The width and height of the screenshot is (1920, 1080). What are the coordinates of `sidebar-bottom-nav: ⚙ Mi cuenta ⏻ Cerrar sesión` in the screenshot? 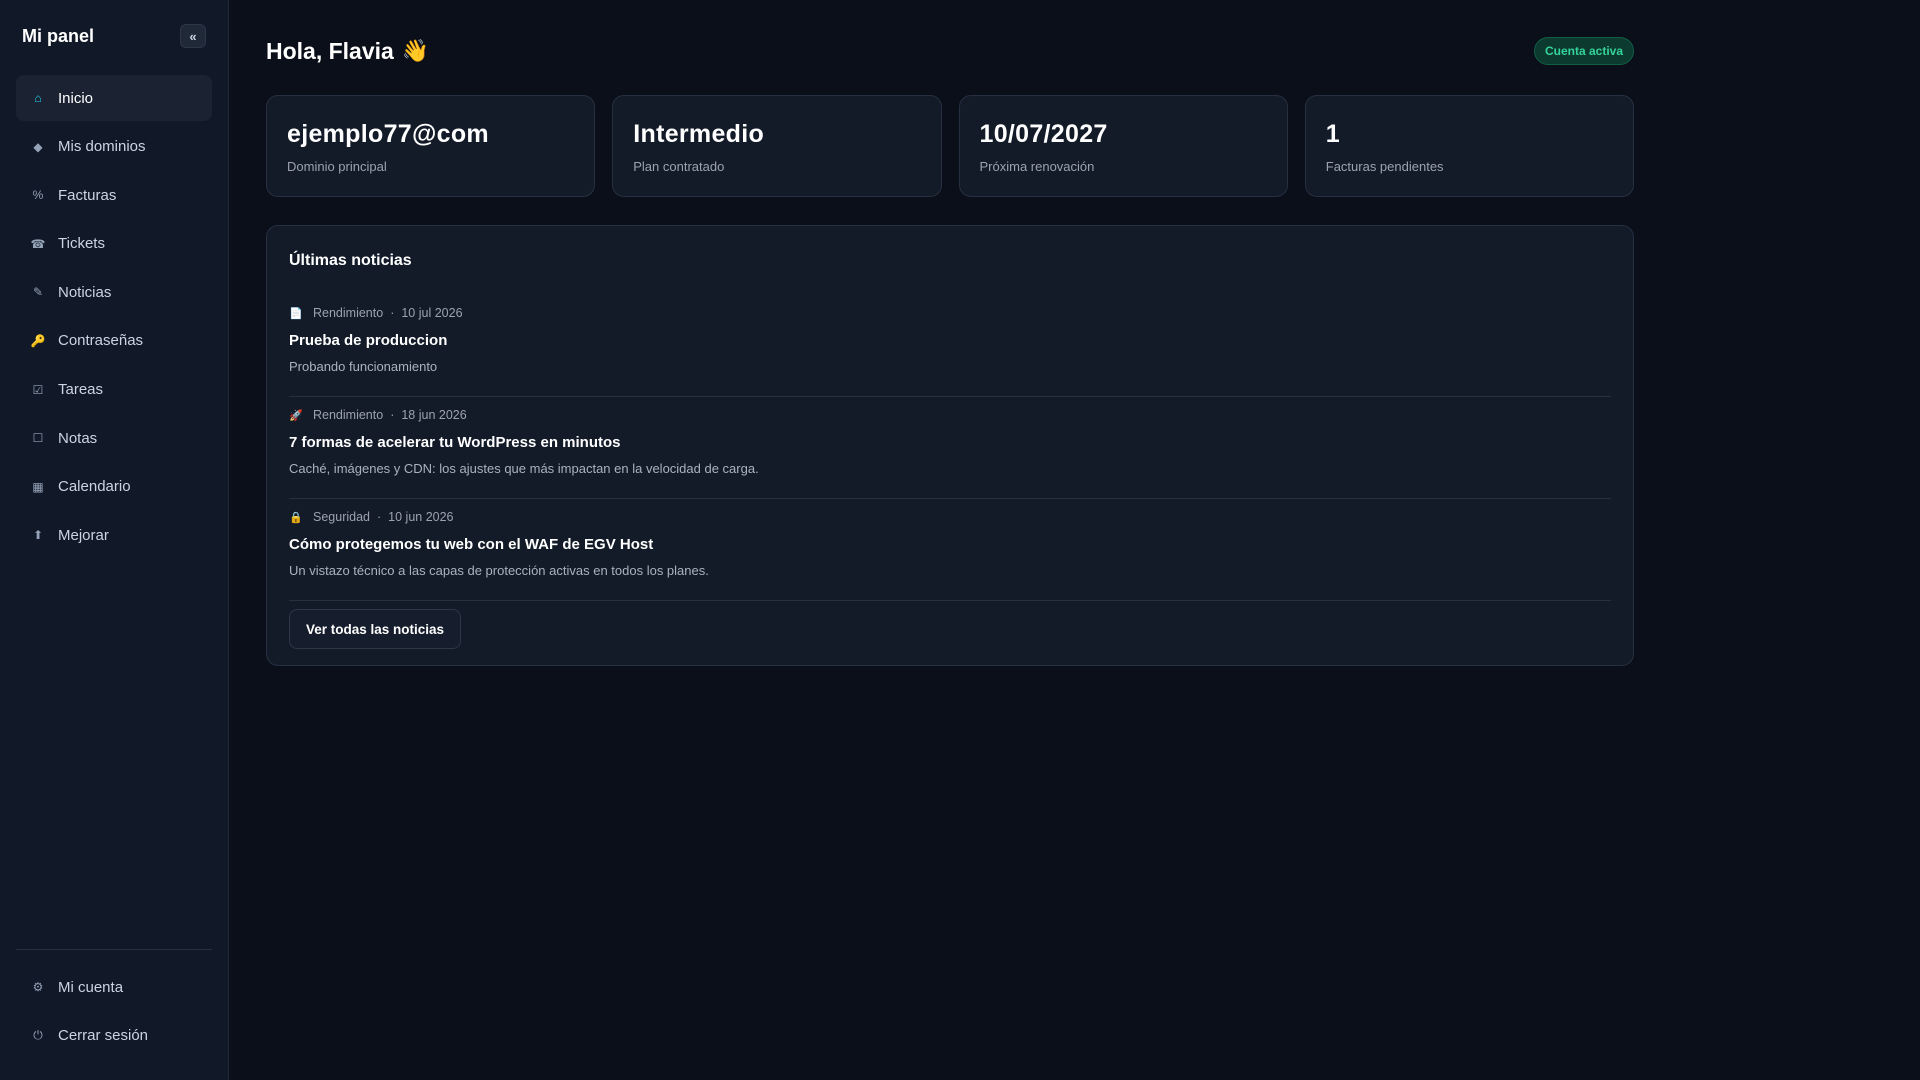 It's located at (114, 1012).